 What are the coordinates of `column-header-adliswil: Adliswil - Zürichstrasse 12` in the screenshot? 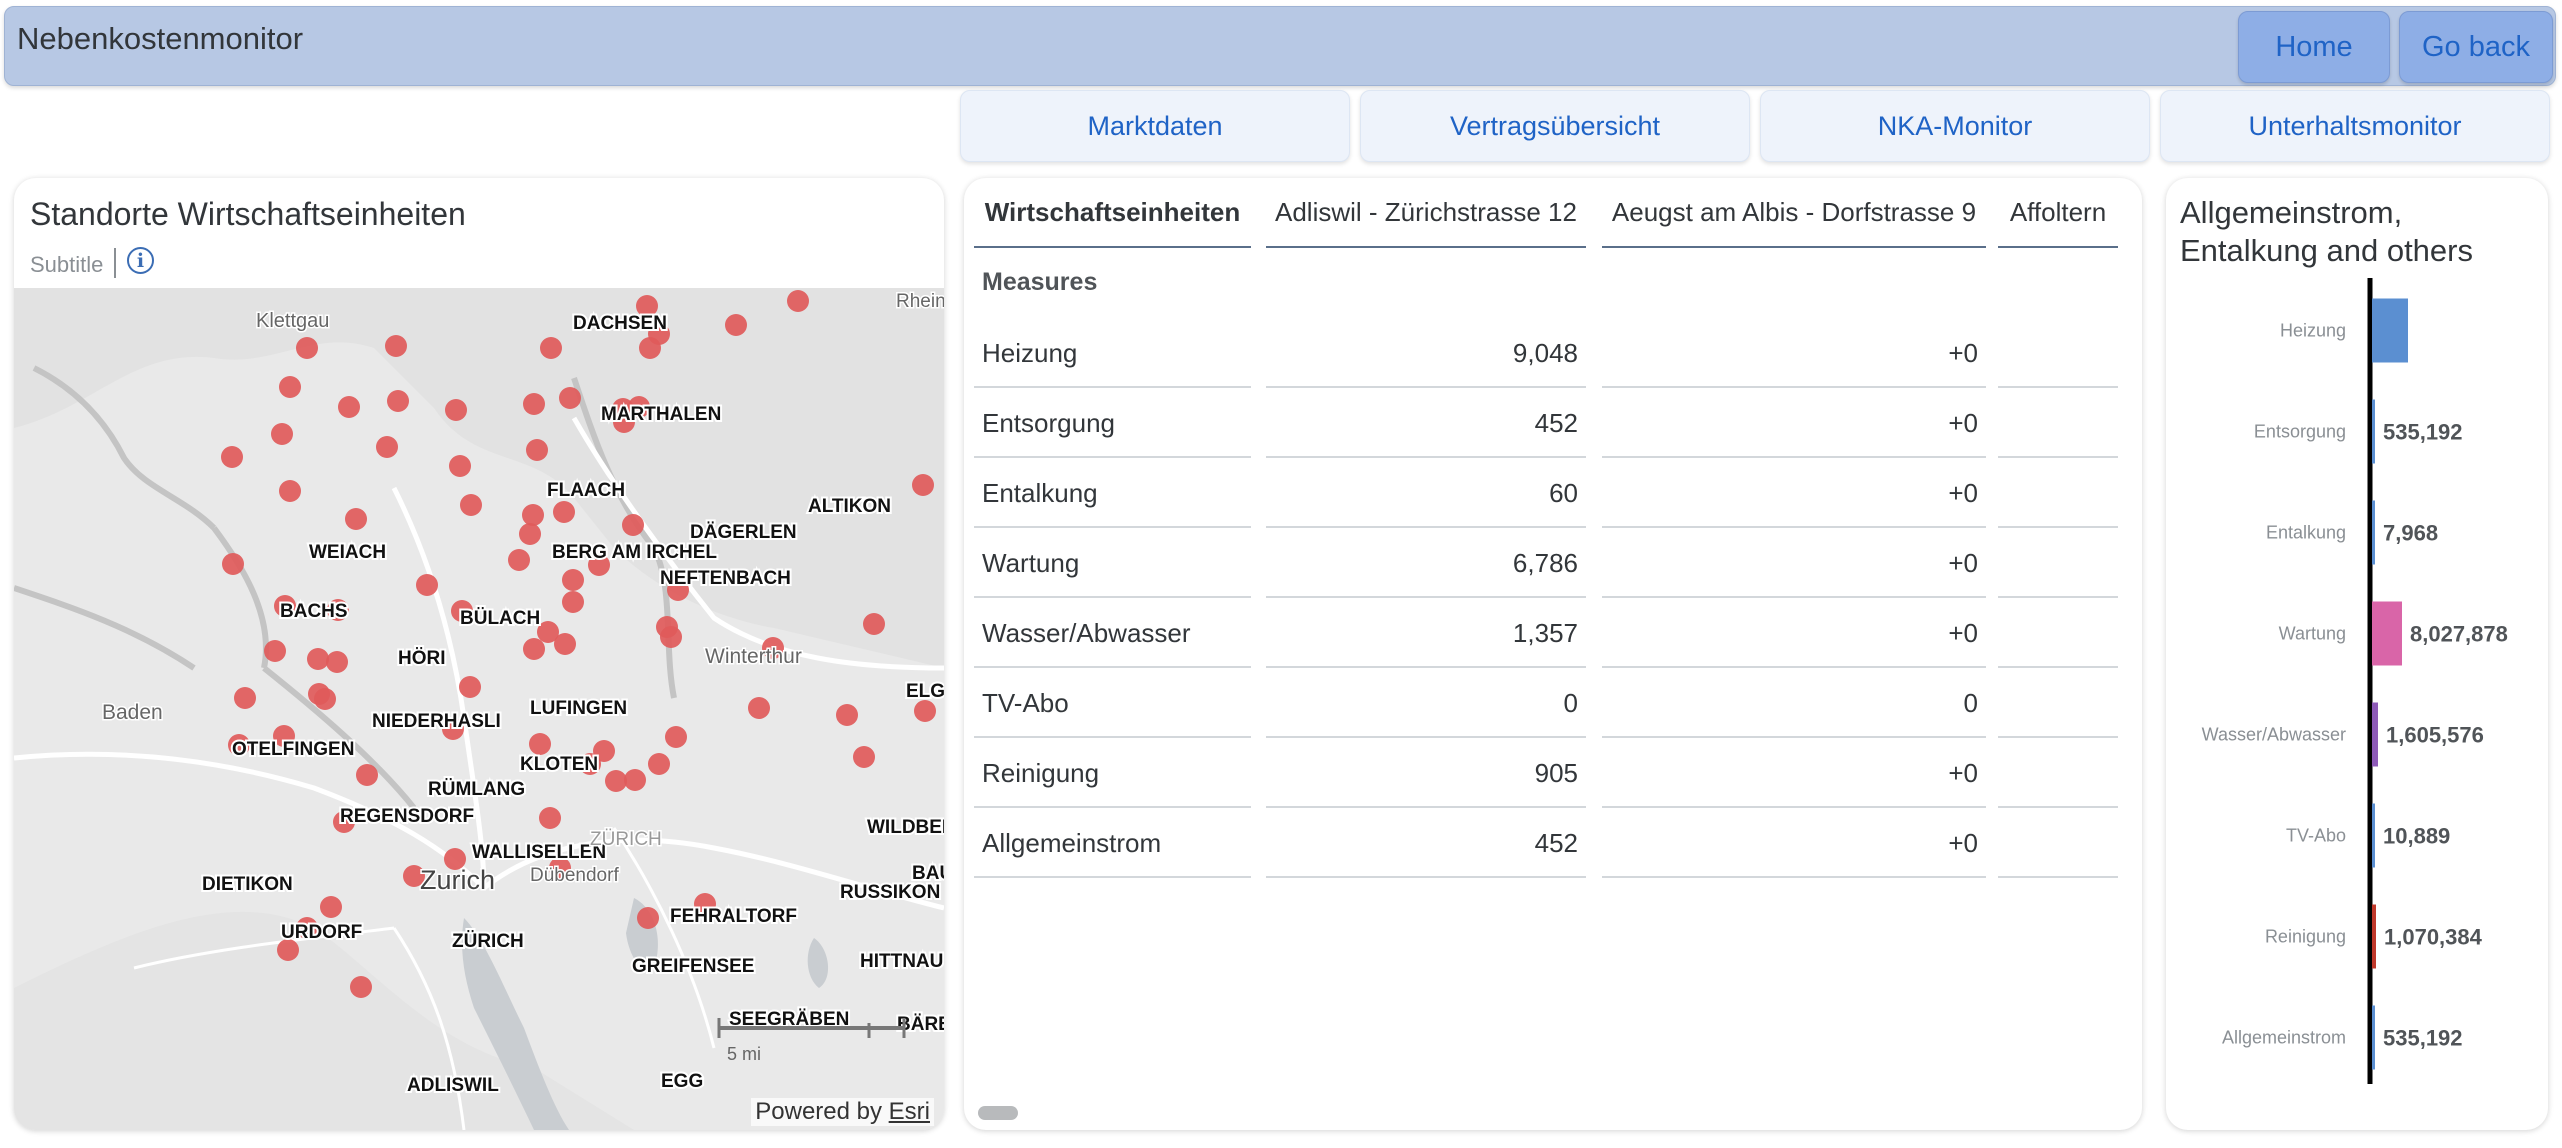 It's located at (1426, 213).